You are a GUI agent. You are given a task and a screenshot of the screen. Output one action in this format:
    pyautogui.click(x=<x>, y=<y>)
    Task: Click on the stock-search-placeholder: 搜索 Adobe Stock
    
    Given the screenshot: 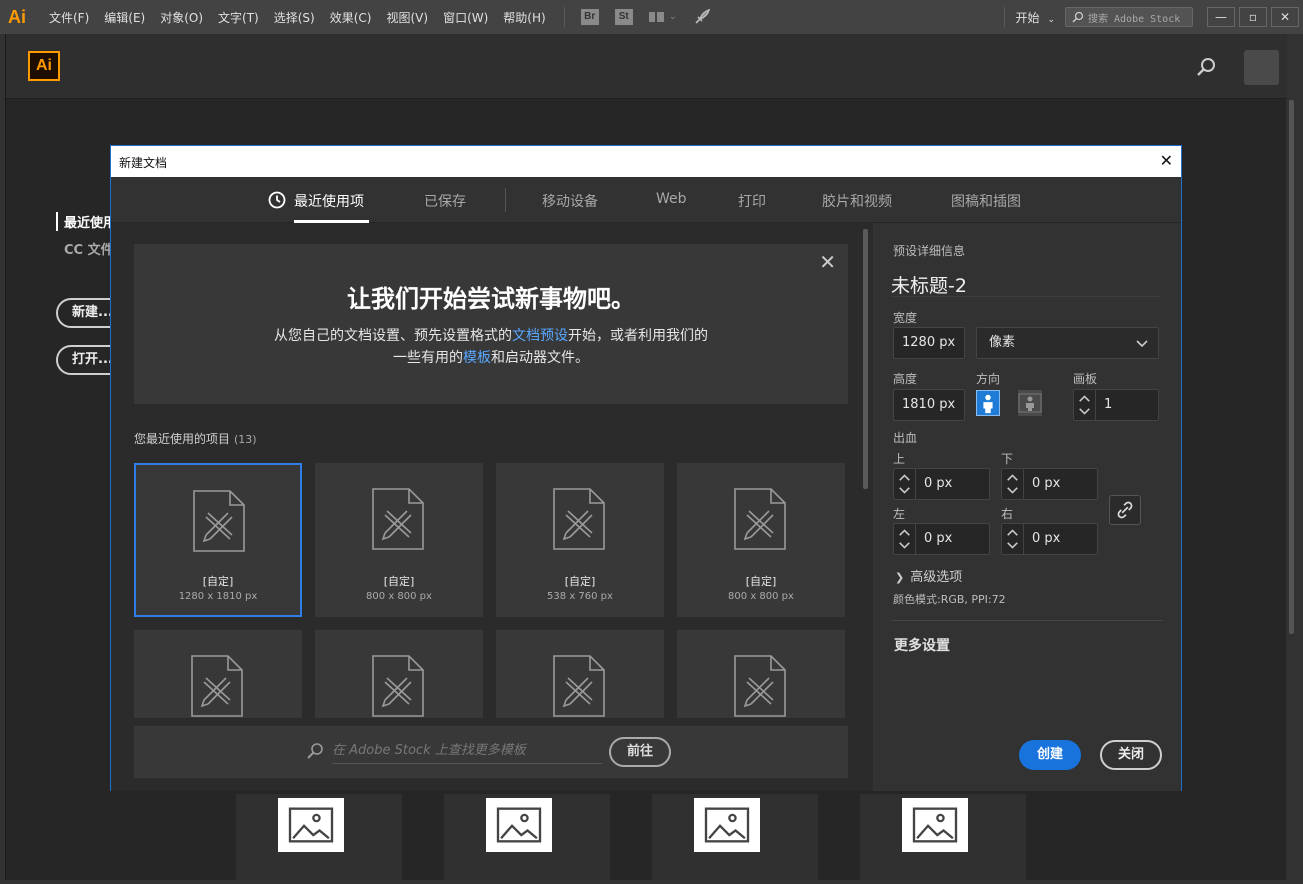 What is the action you would take?
    pyautogui.click(x=1134, y=19)
    